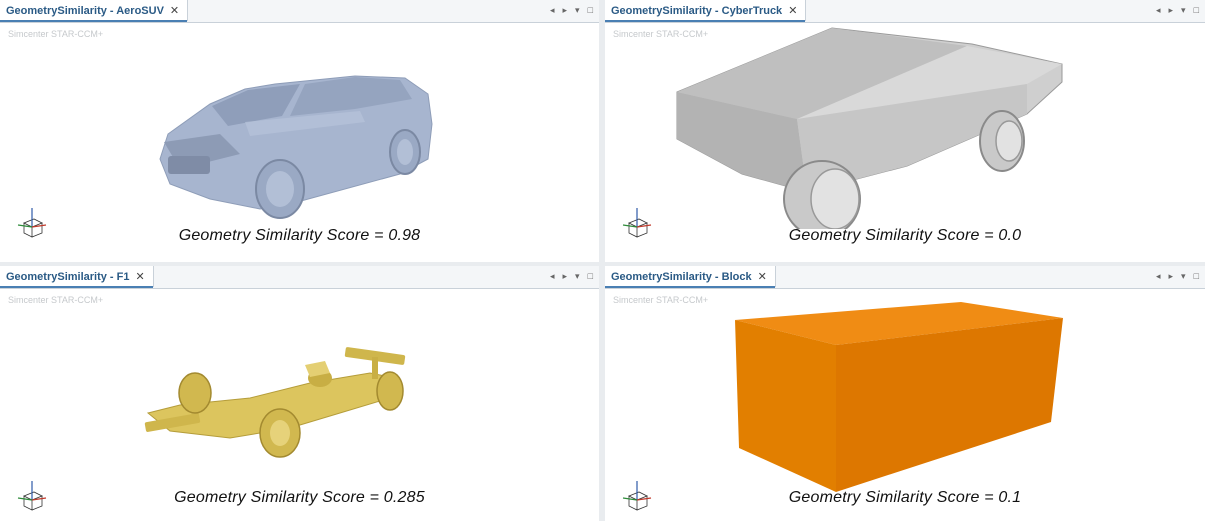 Image resolution: width=1205 pixels, height=521 pixels. What do you see at coordinates (299, 497) in the screenshot?
I see `similarity-score: Geometry Similarity Score = 0.285` at bounding box center [299, 497].